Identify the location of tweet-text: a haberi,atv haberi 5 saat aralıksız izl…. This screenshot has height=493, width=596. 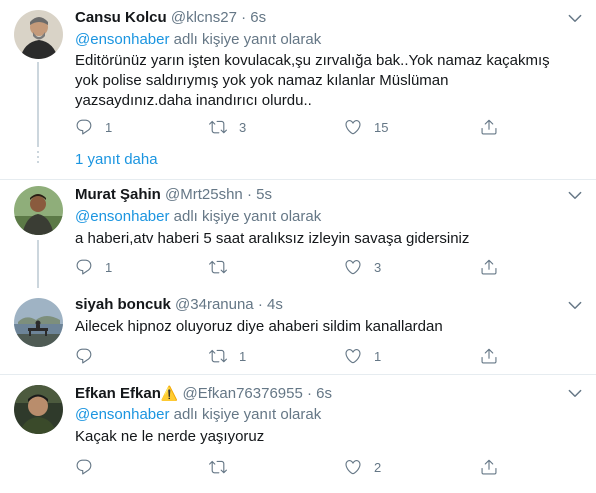
(272, 238).